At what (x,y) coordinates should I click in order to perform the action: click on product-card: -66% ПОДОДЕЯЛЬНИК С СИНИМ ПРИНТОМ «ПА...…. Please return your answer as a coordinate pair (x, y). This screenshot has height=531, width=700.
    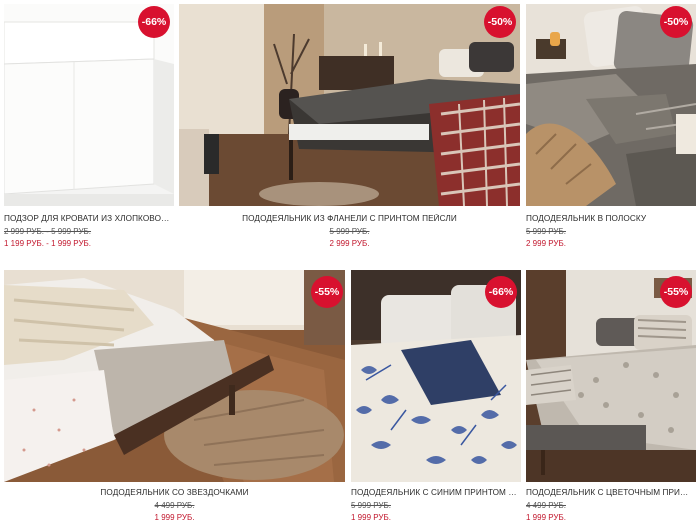
    Looking at the image, I should click on (436, 396).